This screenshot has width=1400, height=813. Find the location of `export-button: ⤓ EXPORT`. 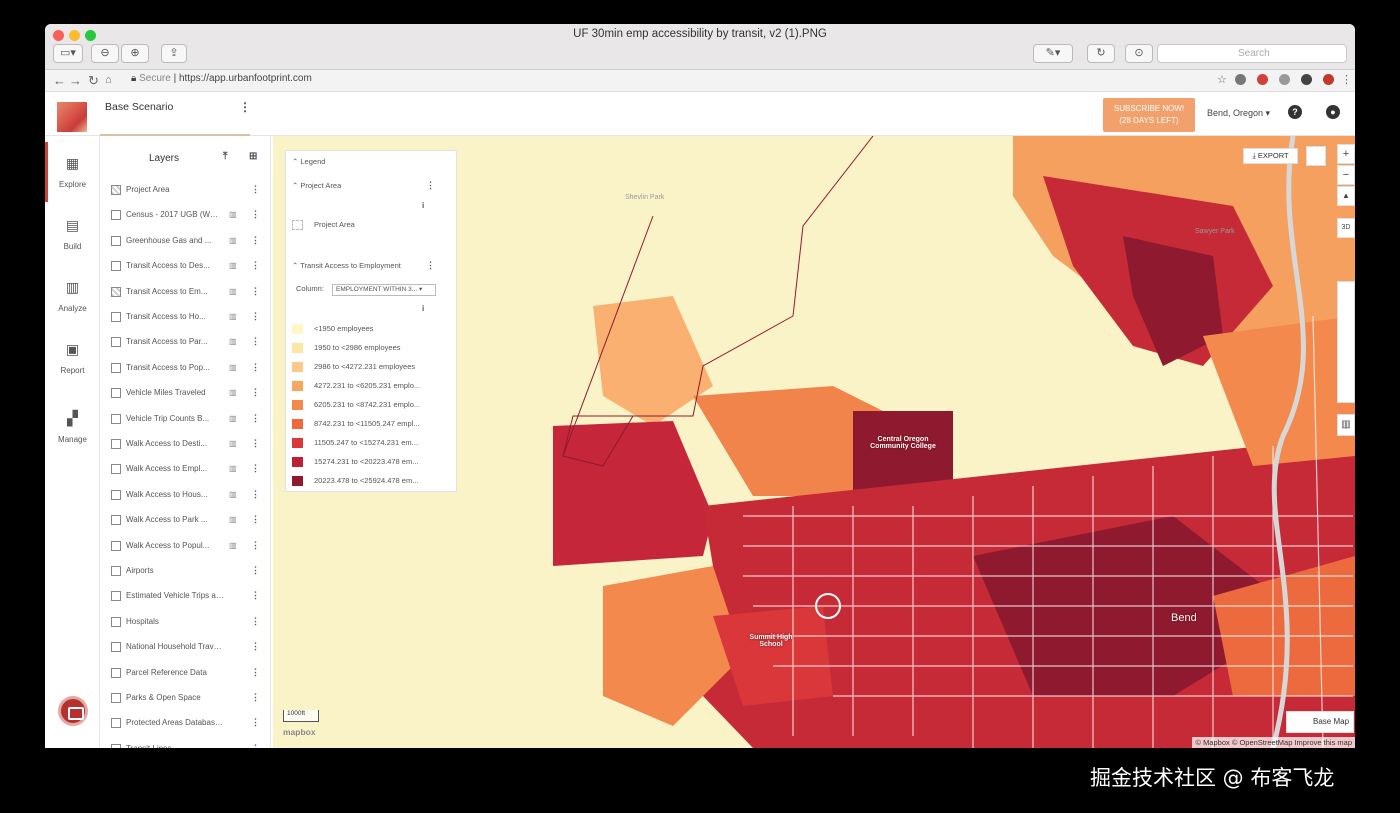

export-button: ⤓ EXPORT is located at coordinates (1270, 156).